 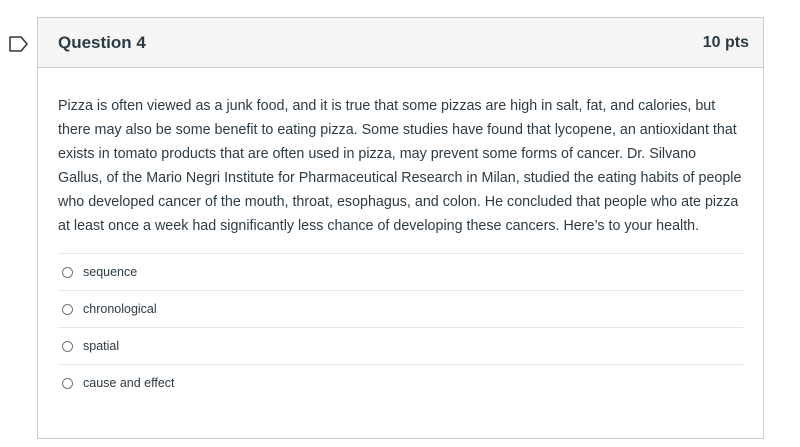 I want to click on answer-label: sequence, so click(x=110, y=272).